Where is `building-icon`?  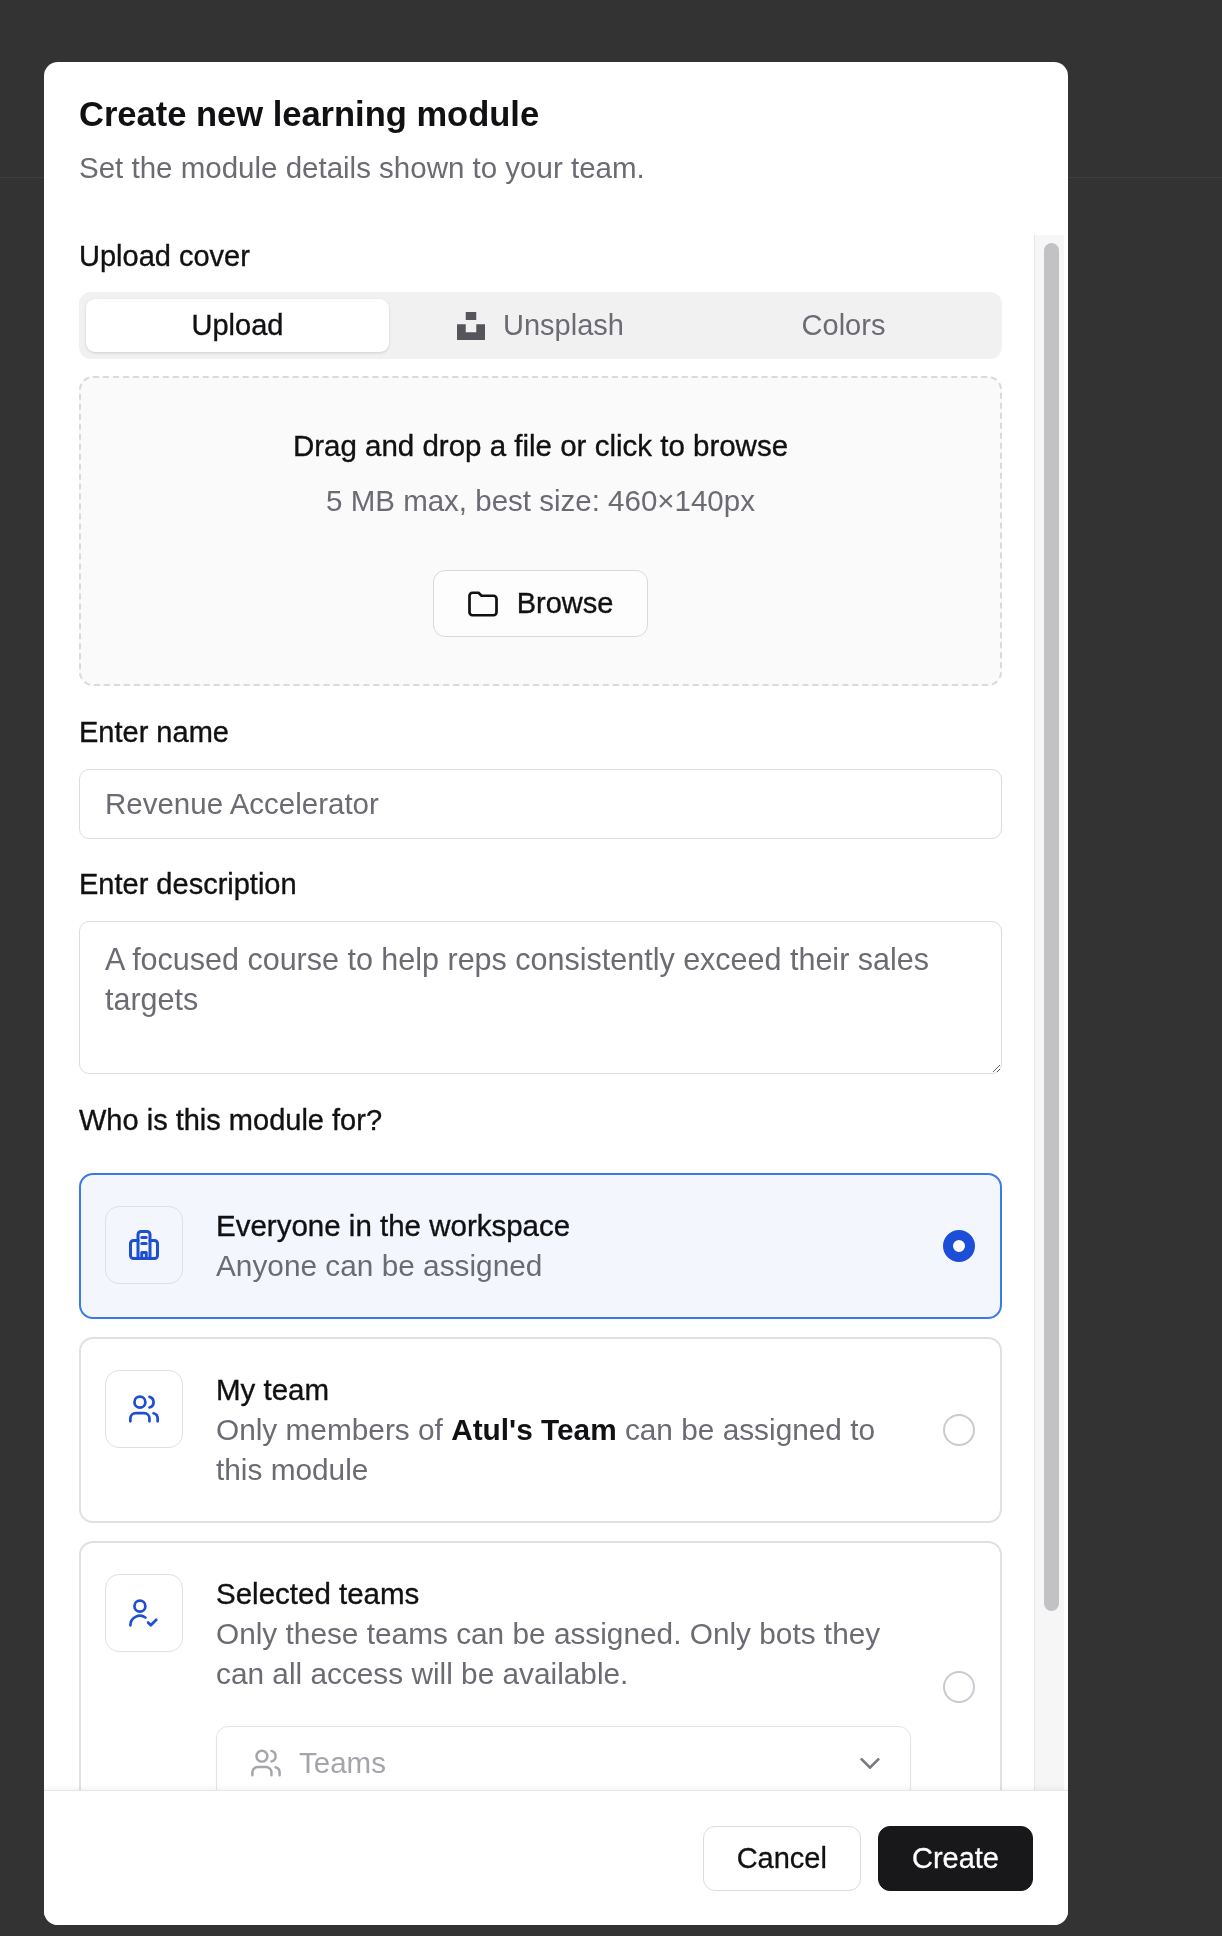 building-icon is located at coordinates (144, 1245).